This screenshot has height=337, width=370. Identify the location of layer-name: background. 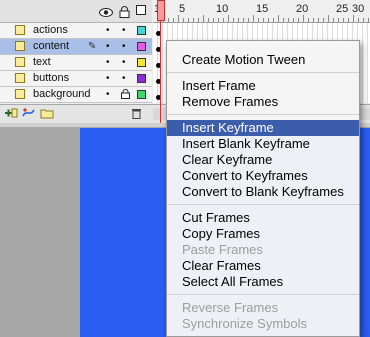
(62, 94).